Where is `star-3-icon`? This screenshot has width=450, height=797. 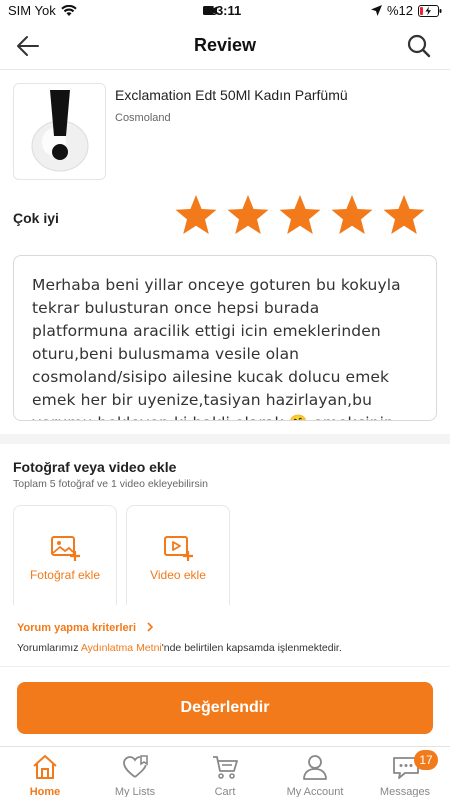 star-3-icon is located at coordinates (300, 215).